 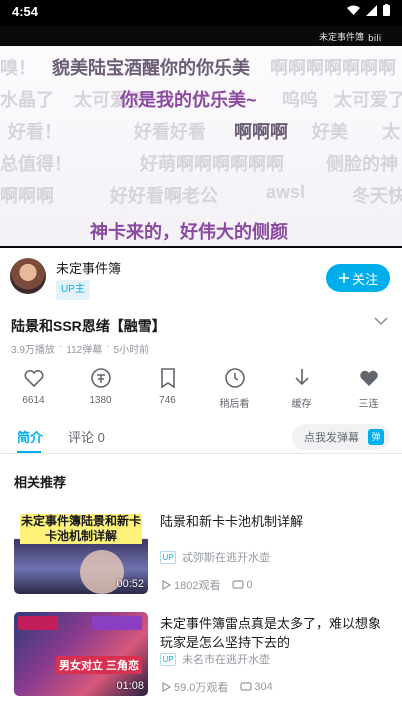 What do you see at coordinates (201, 688) in the screenshot?
I see `rec-views: 59.0万观看` at bounding box center [201, 688].